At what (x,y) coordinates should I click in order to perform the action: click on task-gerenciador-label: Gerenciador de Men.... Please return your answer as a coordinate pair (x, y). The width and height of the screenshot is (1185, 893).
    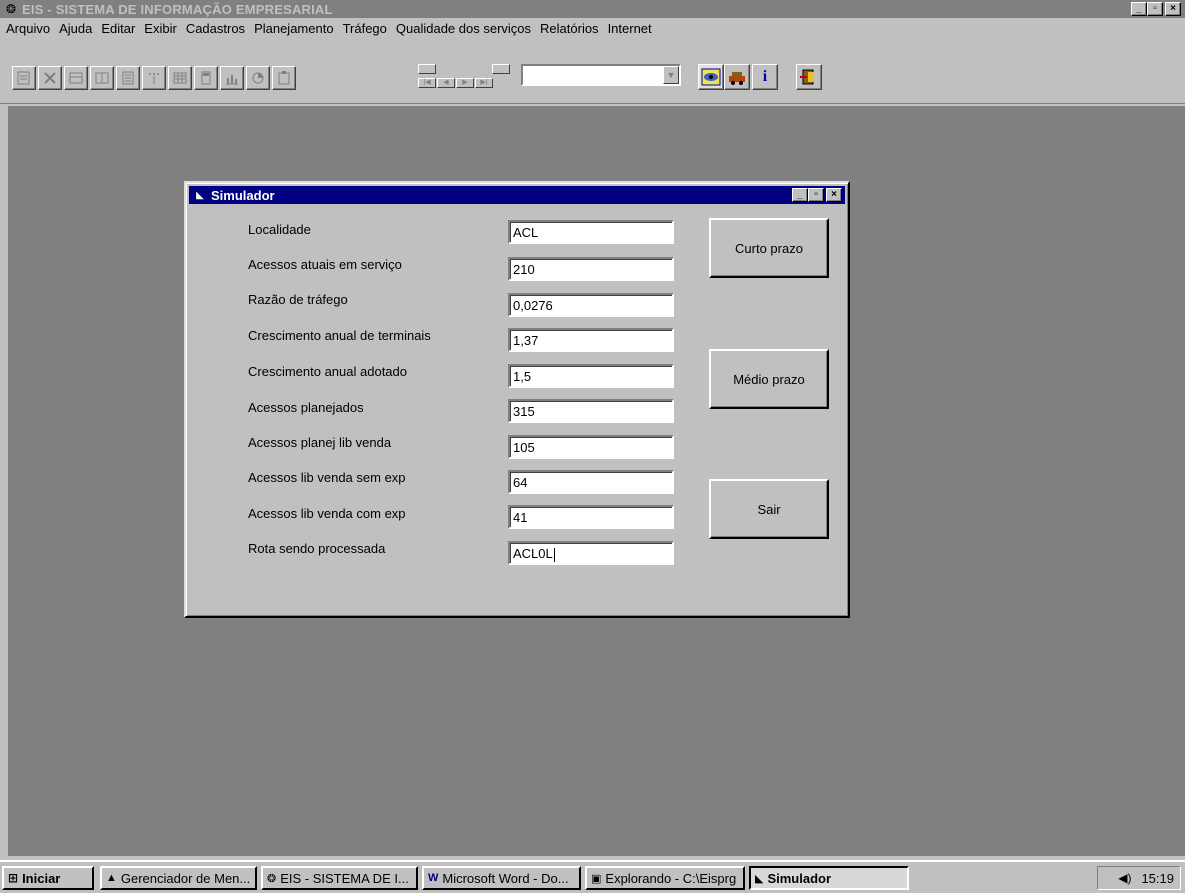
    Looking at the image, I should click on (185, 878).